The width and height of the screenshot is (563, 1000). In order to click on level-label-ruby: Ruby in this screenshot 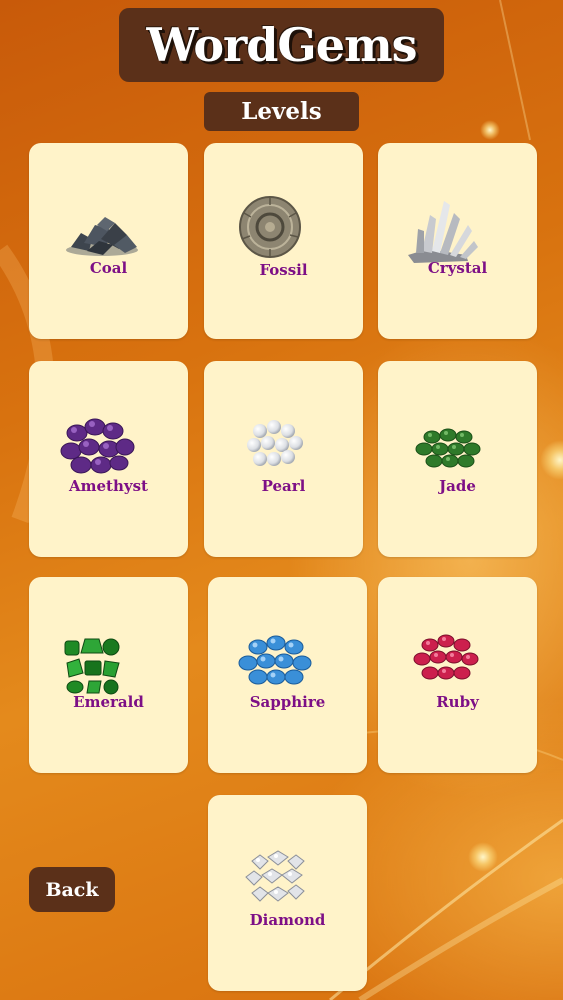, I will do `click(457, 702)`.